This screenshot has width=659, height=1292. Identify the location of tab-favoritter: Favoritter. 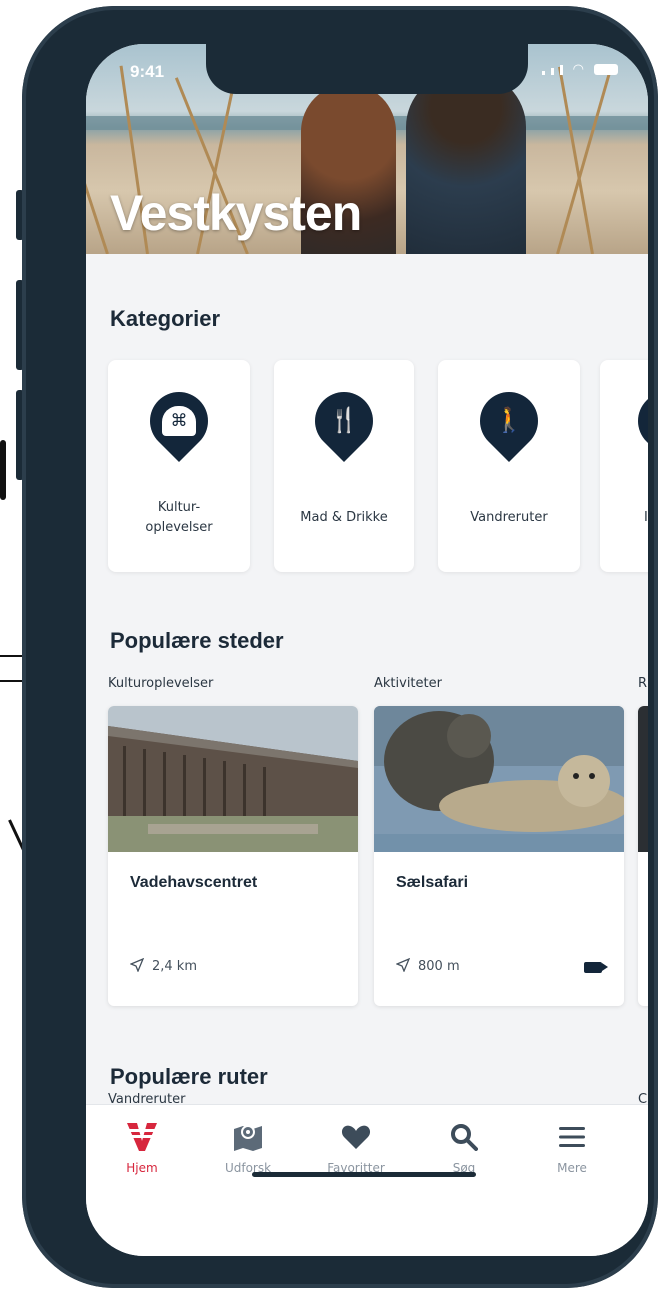
(356, 1147).